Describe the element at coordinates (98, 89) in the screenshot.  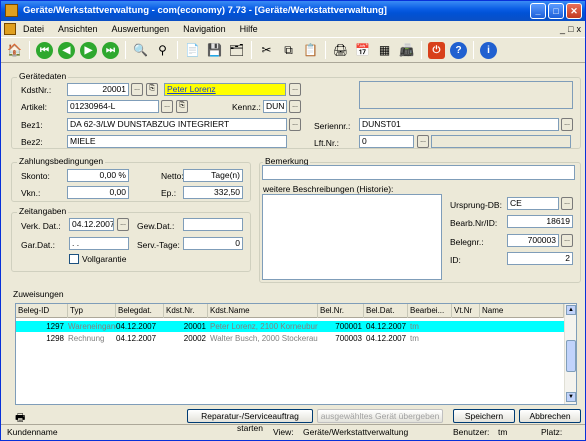
I see `kdstnr-field: 20001` at that location.